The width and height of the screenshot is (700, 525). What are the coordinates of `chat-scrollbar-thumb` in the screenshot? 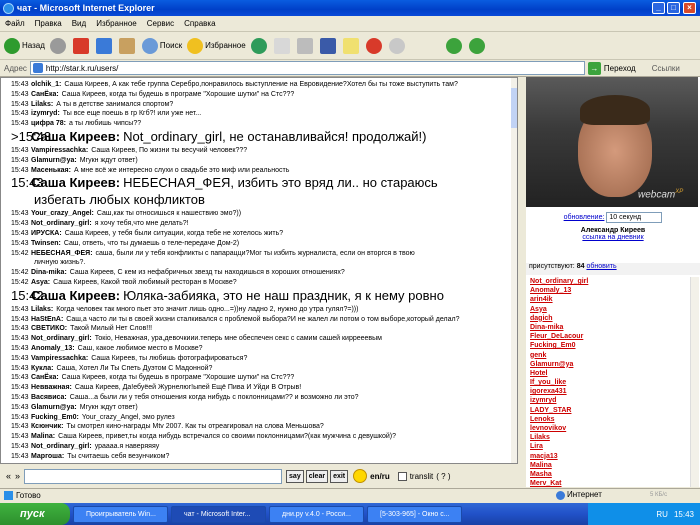 It's located at (514, 108).